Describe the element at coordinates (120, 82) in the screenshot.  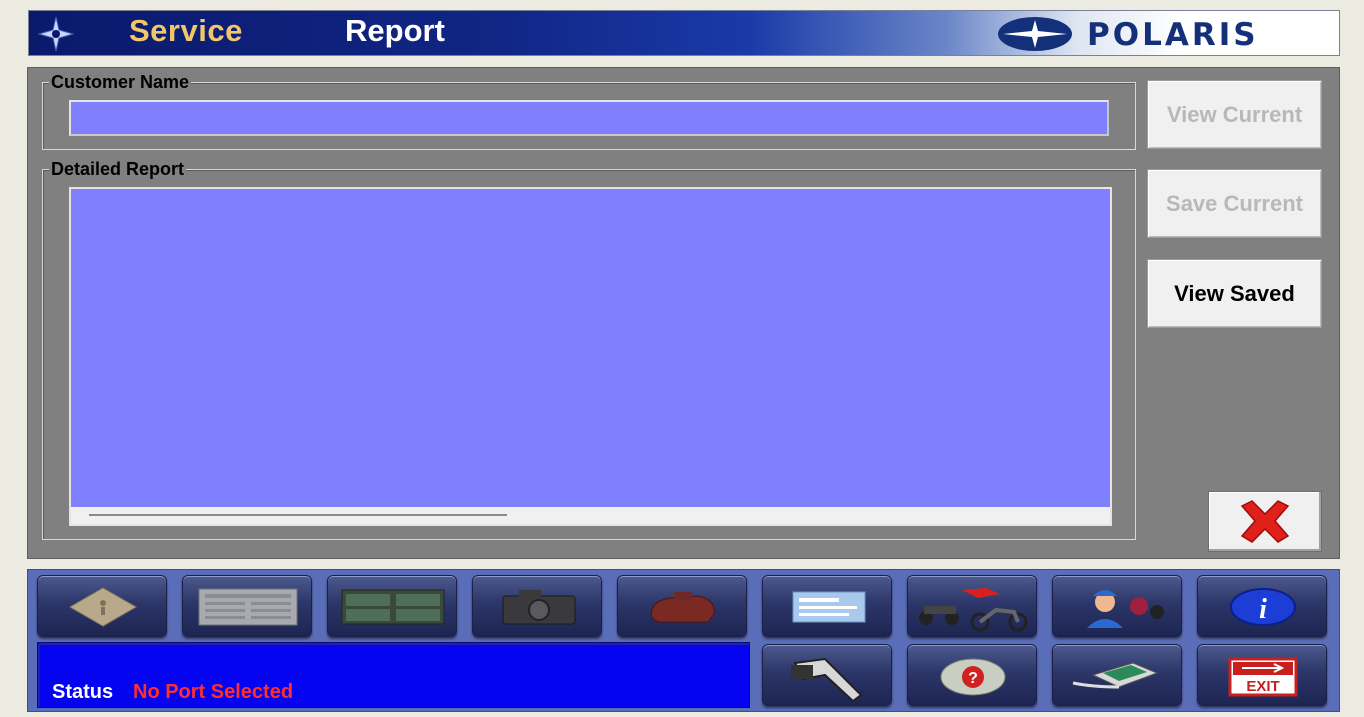
I see `customer-name-label: Customer Name` at that location.